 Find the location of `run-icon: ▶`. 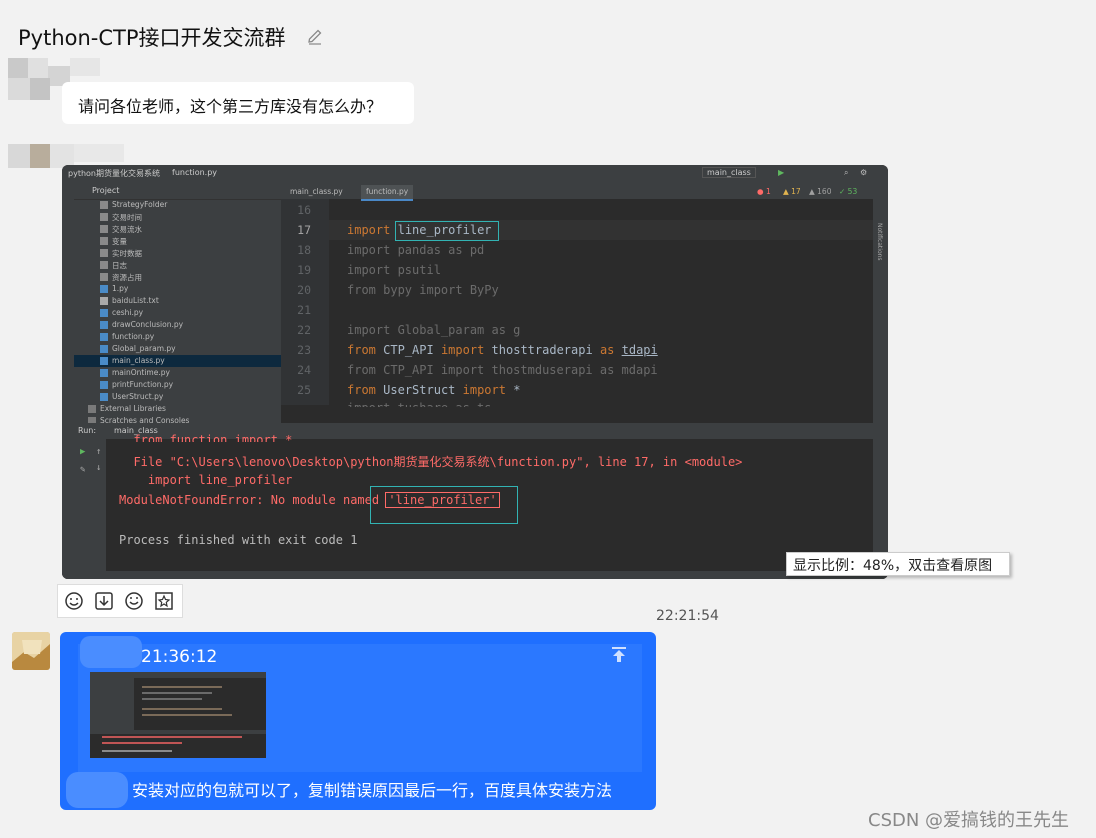

run-icon: ▶ is located at coordinates (781, 172).